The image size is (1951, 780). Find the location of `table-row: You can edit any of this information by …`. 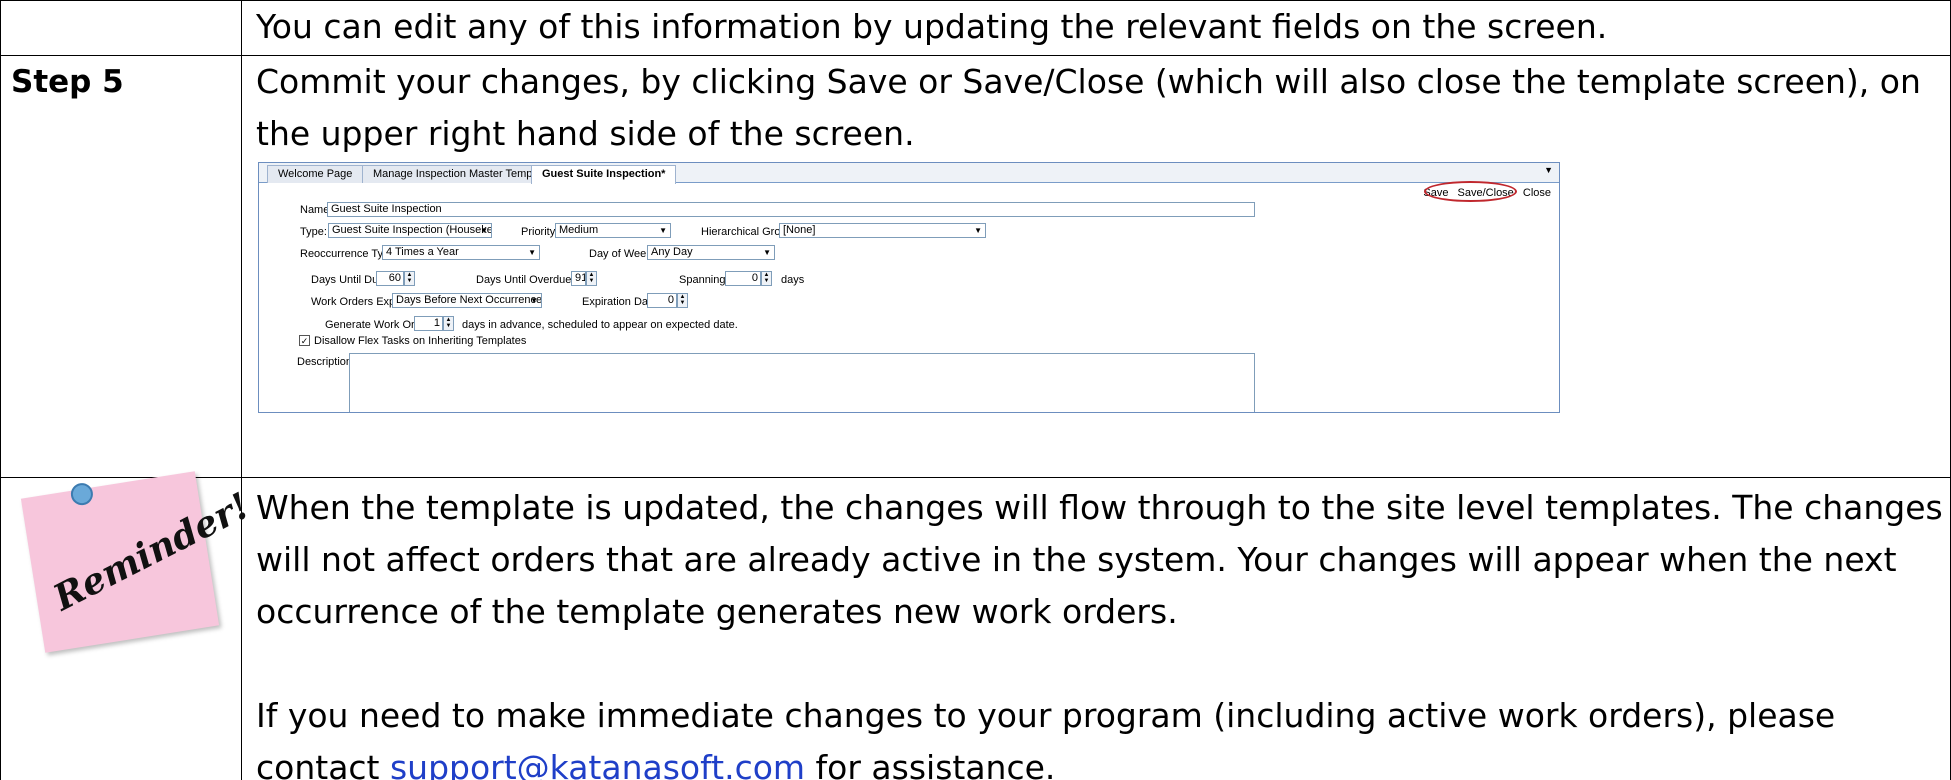

table-row: You can edit any of this information by … is located at coordinates (975, 28).